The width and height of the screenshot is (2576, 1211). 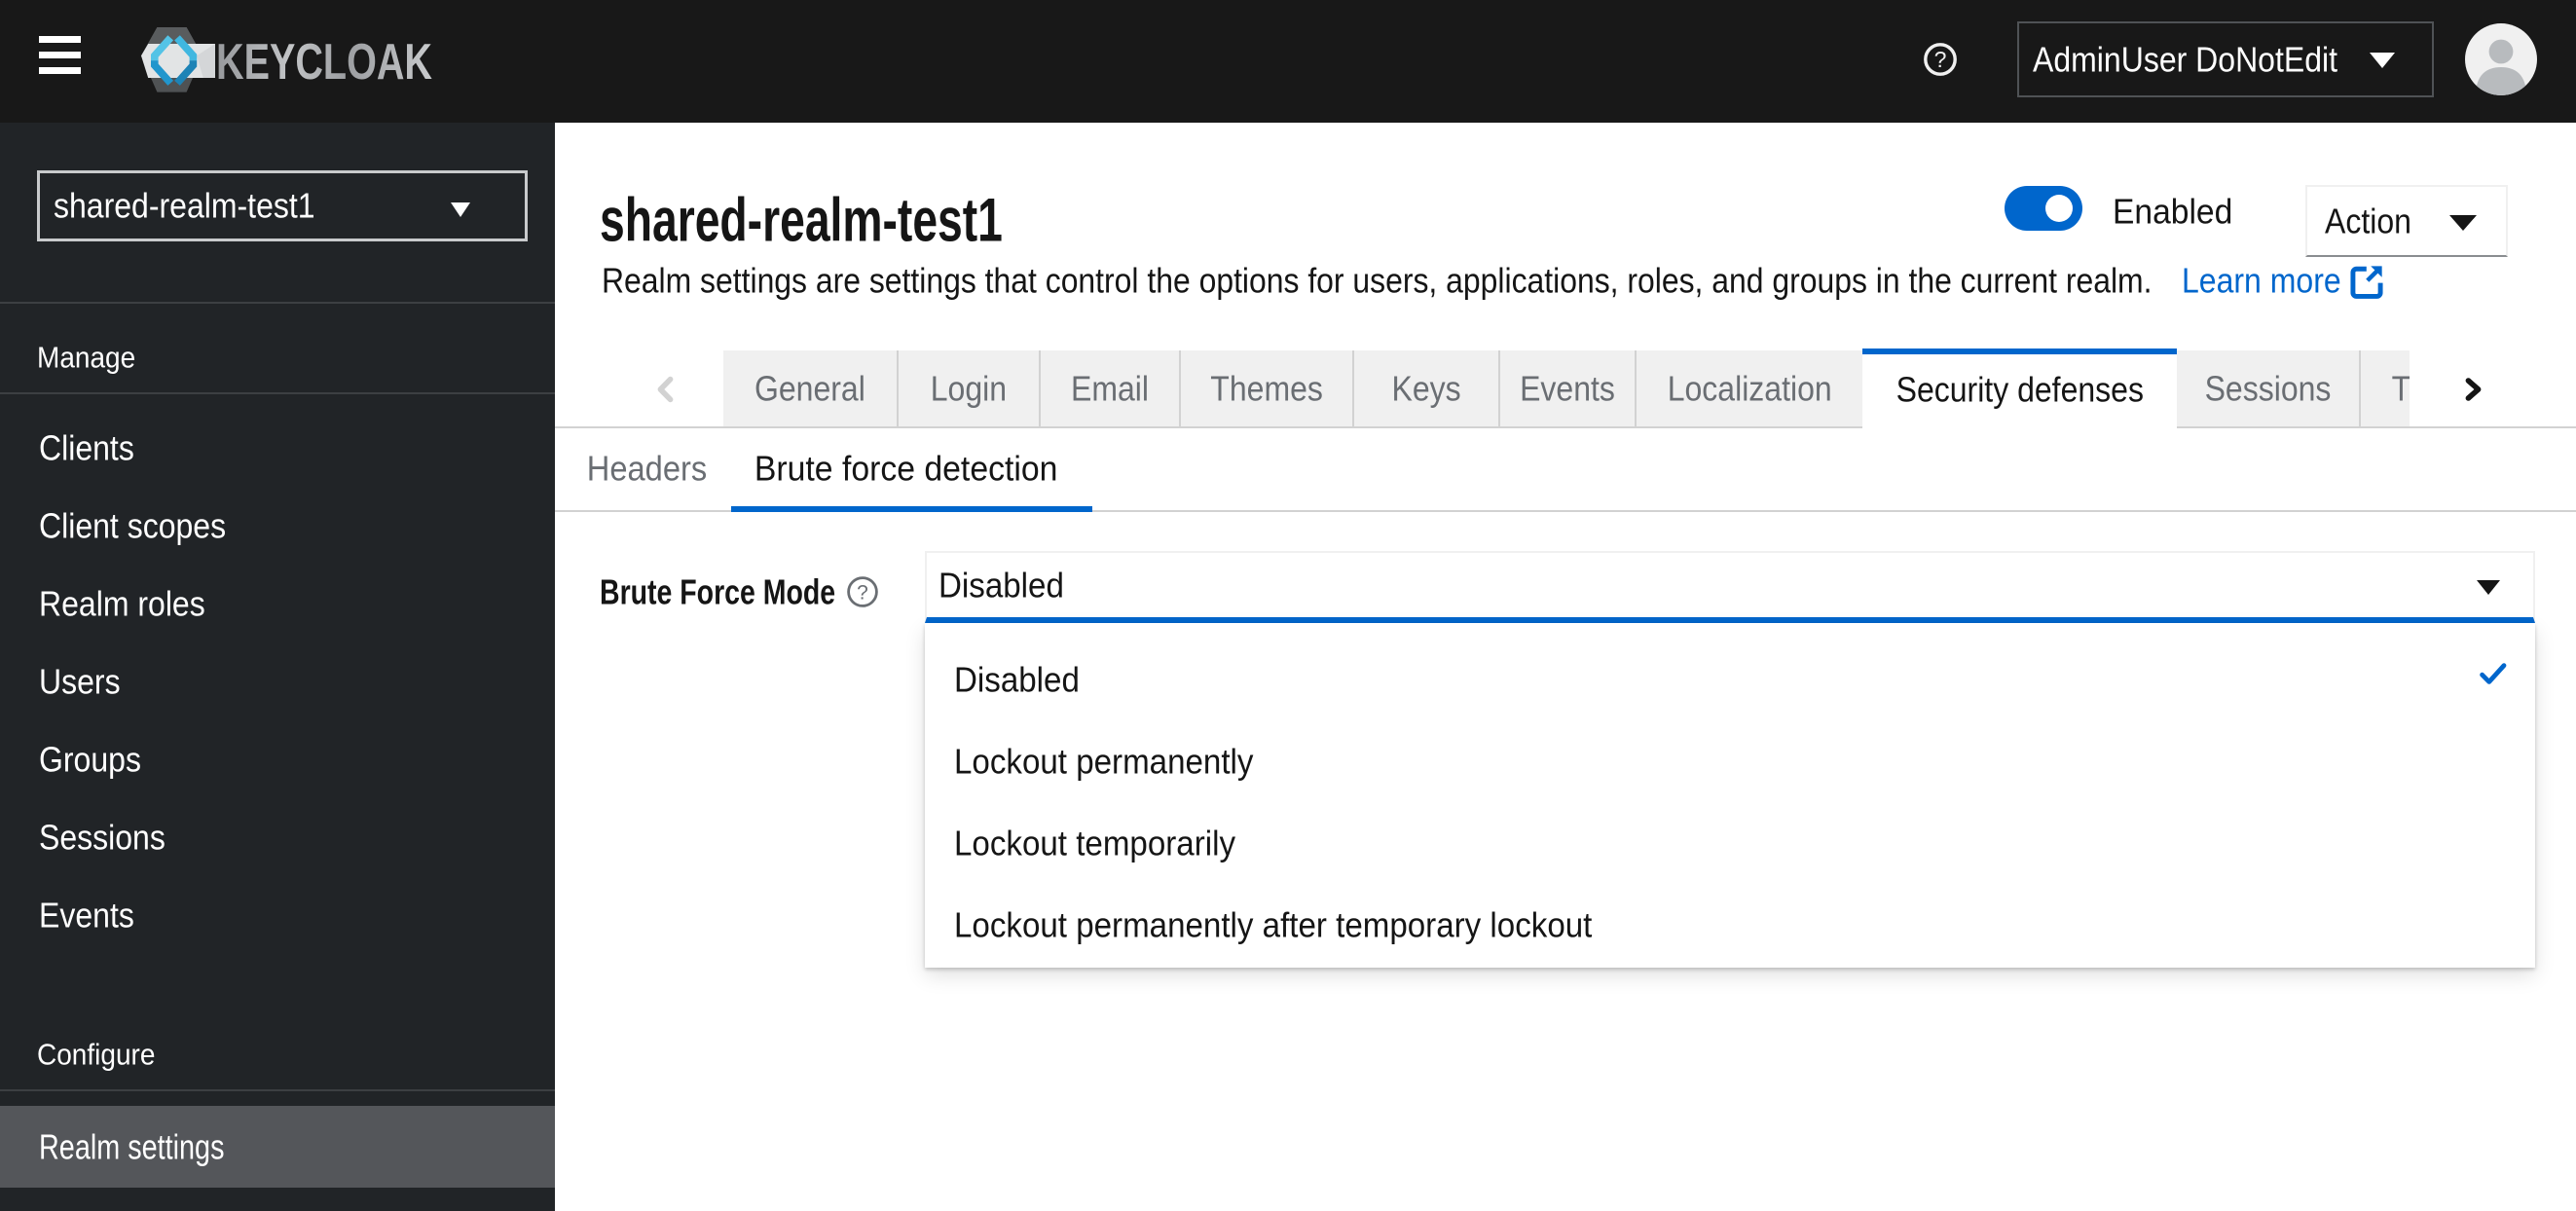 What do you see at coordinates (324, 63) in the screenshot?
I see `svg-text: KEYCLOAK` at bounding box center [324, 63].